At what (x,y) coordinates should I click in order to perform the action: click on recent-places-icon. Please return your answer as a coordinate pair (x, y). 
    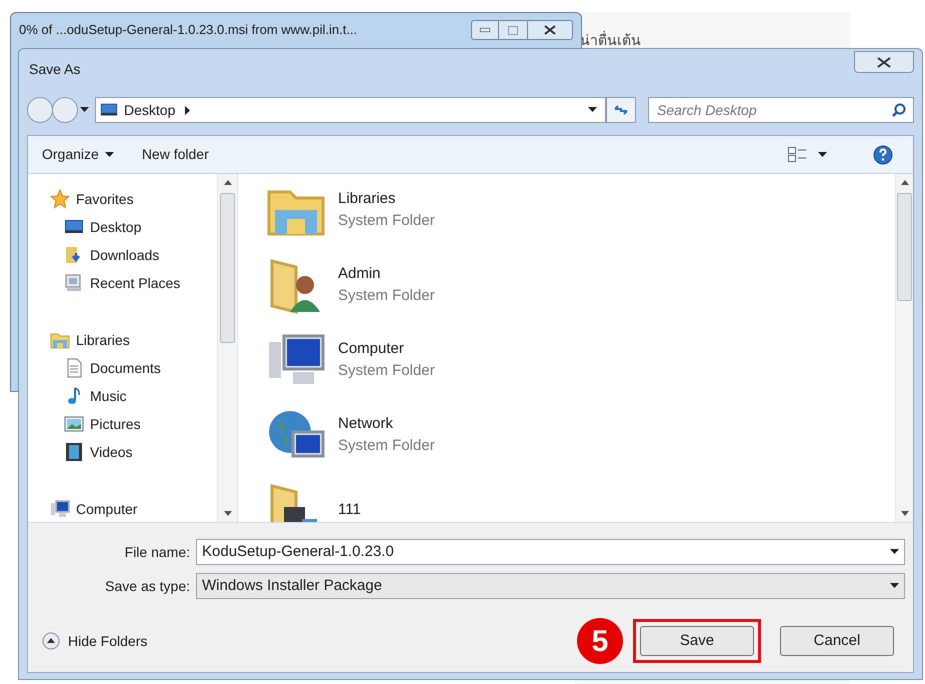
    Looking at the image, I should click on (74, 283).